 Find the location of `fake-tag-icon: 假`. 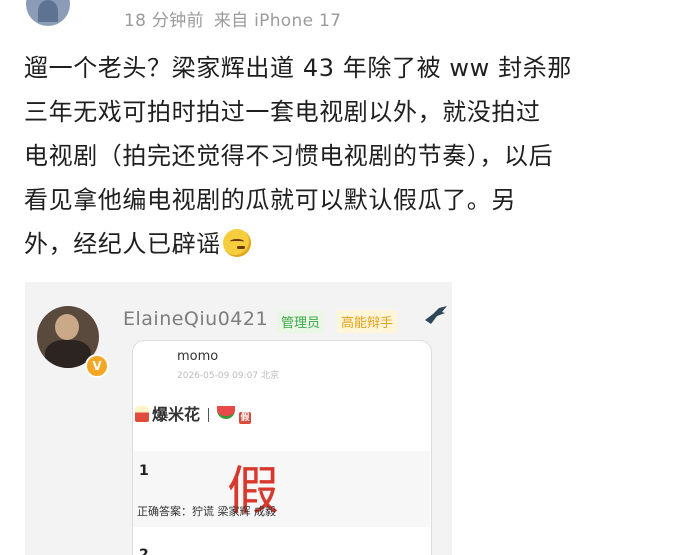

fake-tag-icon: 假 is located at coordinates (245, 418).